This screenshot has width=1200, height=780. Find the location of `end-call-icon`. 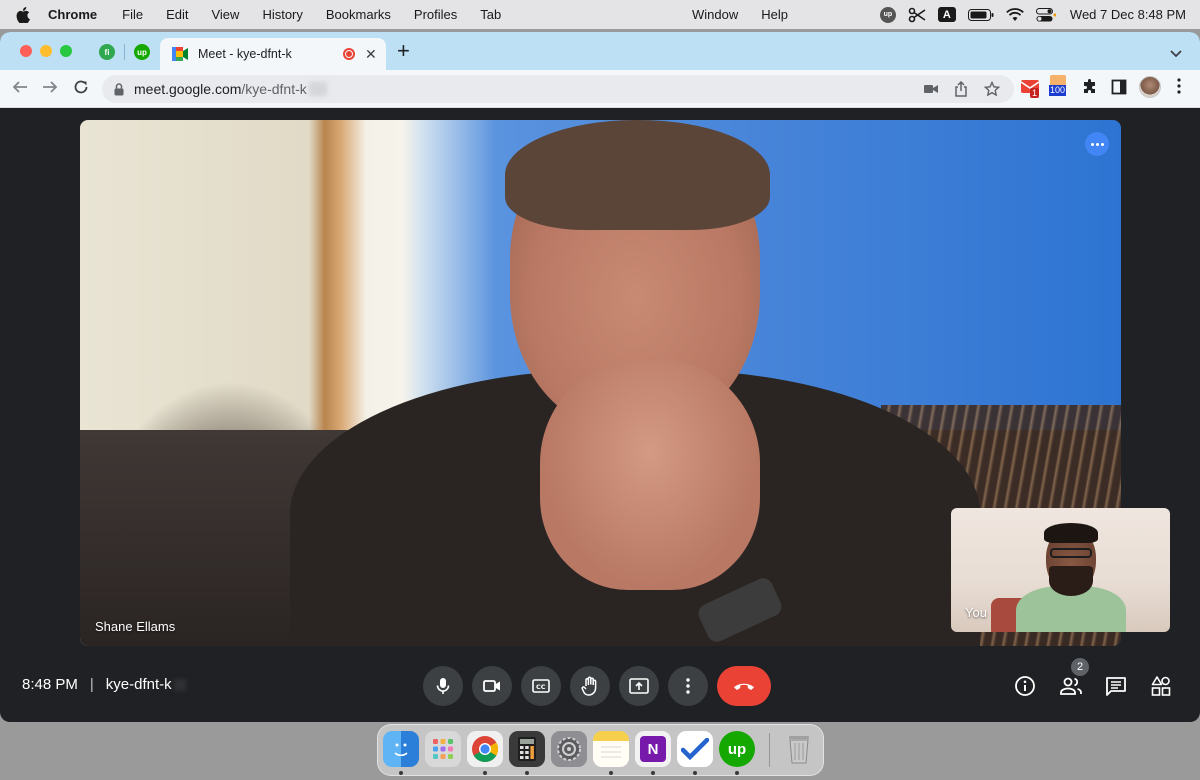

end-call-icon is located at coordinates (744, 686).